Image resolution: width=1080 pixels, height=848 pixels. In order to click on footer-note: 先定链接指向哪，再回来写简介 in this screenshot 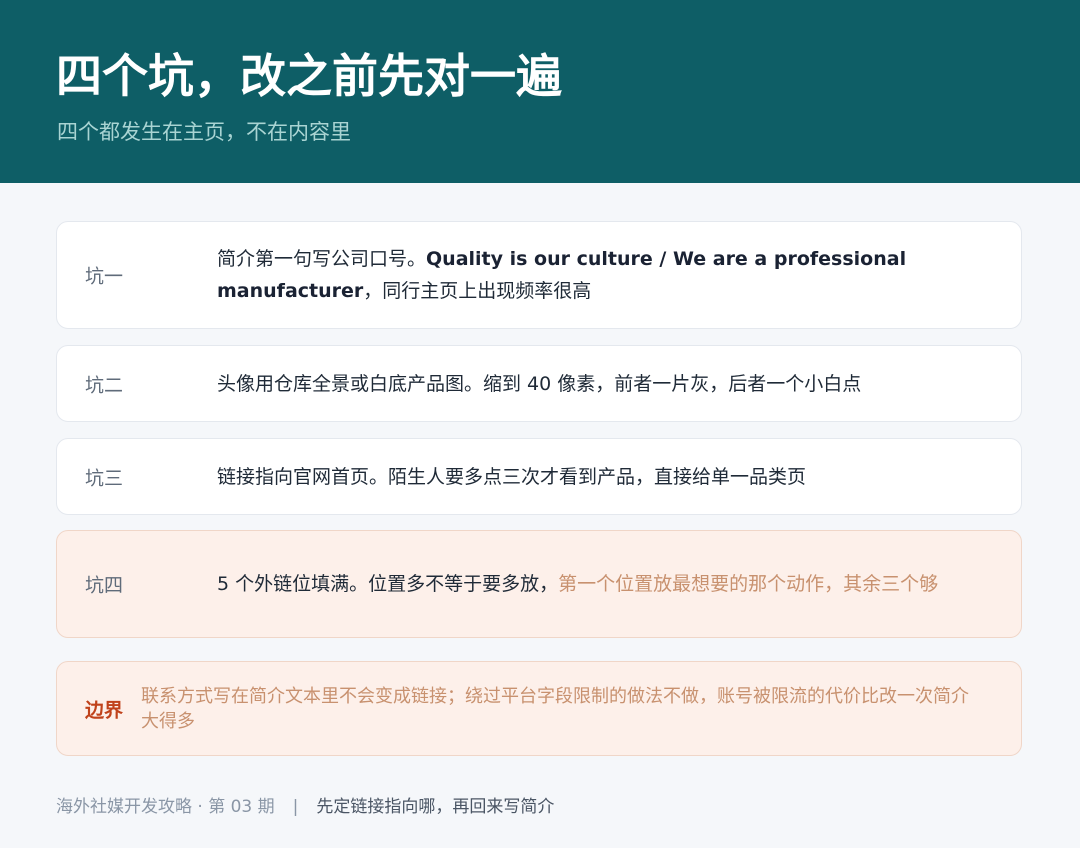, I will do `click(435, 807)`.